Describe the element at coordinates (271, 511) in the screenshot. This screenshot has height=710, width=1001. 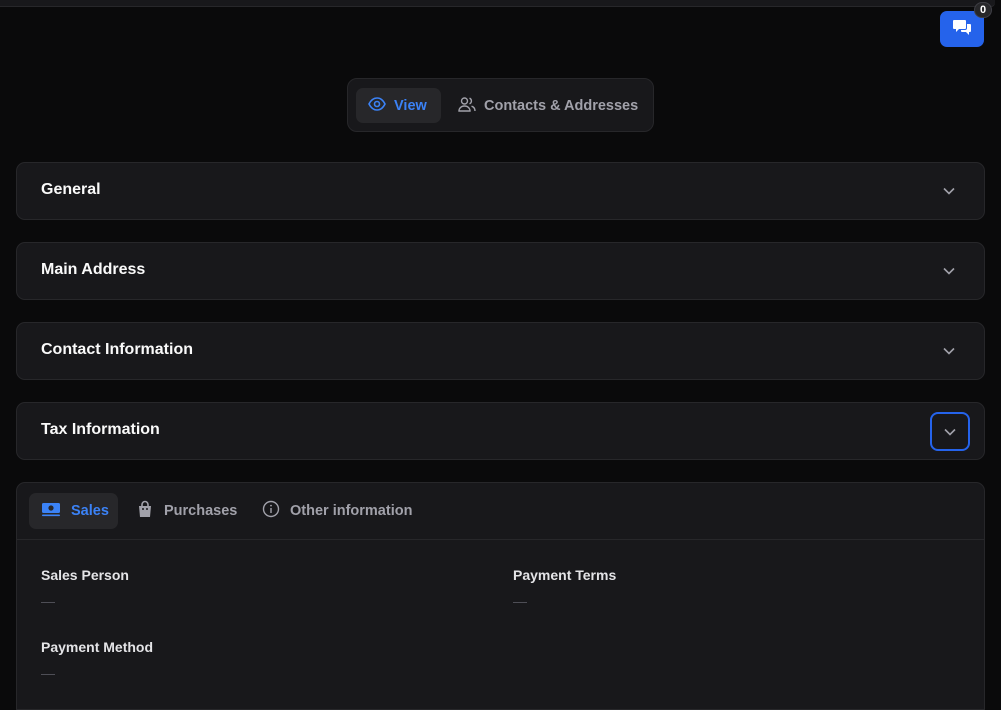
I see `info-icon` at that location.